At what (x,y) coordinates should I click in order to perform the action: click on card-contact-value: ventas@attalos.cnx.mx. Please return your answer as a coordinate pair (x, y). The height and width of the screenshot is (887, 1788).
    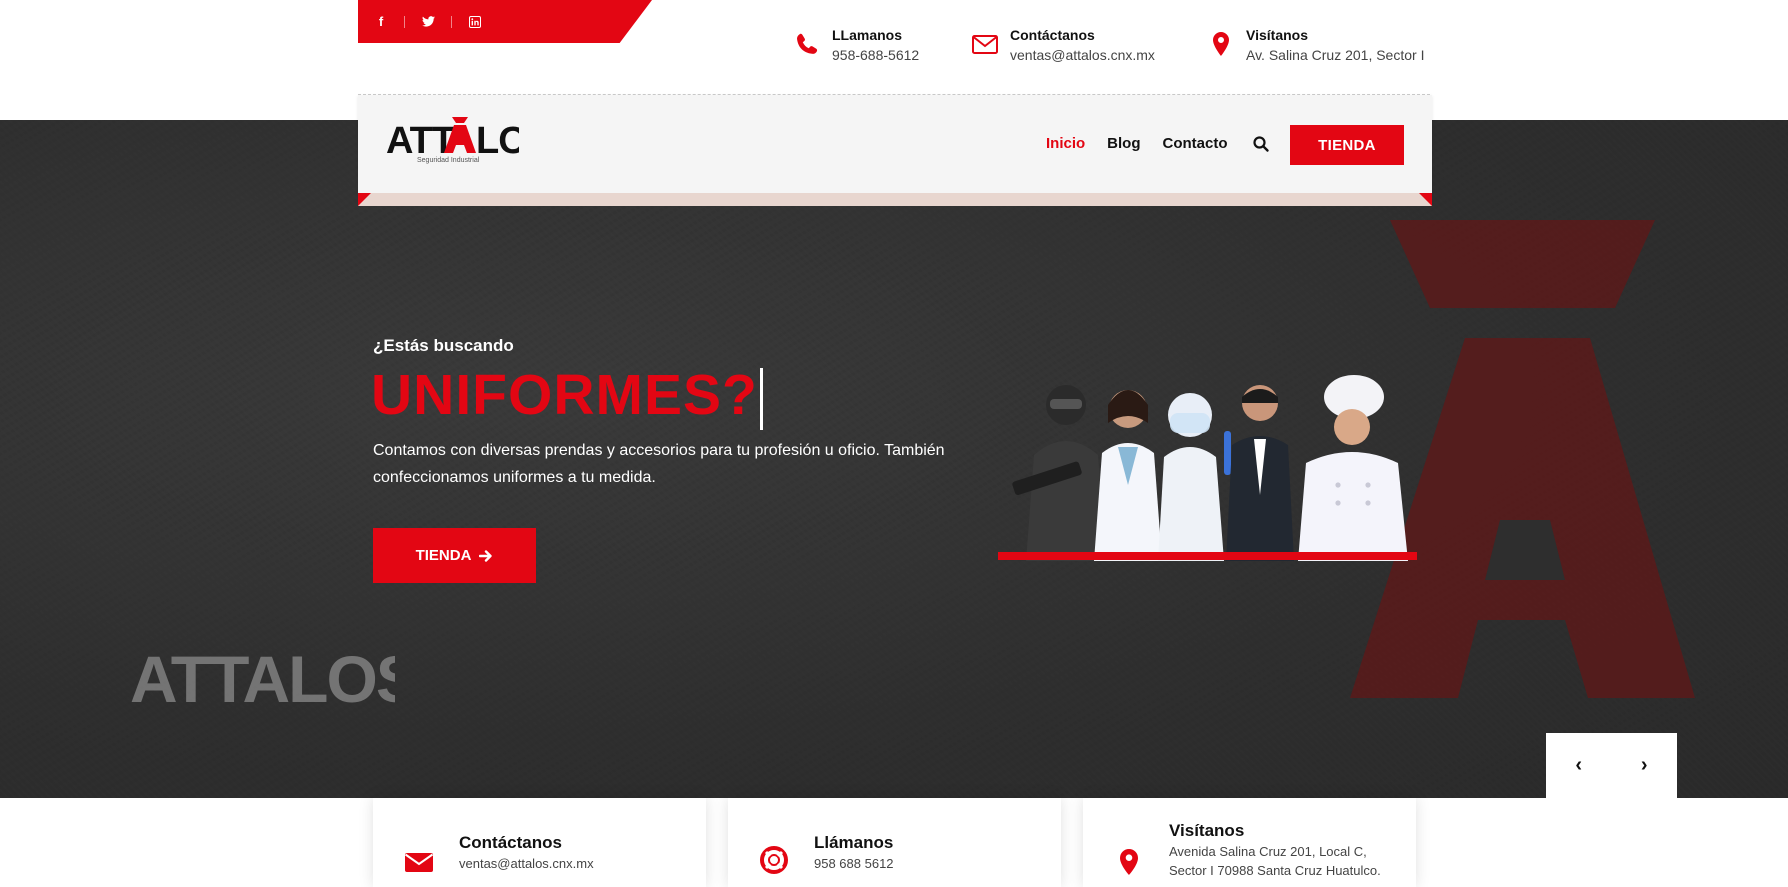
    Looking at the image, I should click on (526, 863).